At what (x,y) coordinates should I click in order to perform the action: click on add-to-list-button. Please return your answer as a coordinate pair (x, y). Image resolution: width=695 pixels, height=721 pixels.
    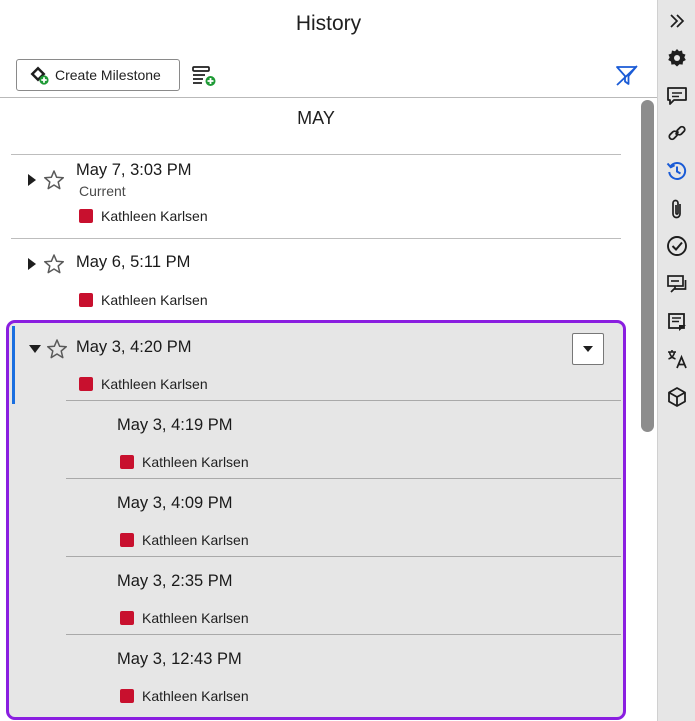
    Looking at the image, I should click on (204, 76).